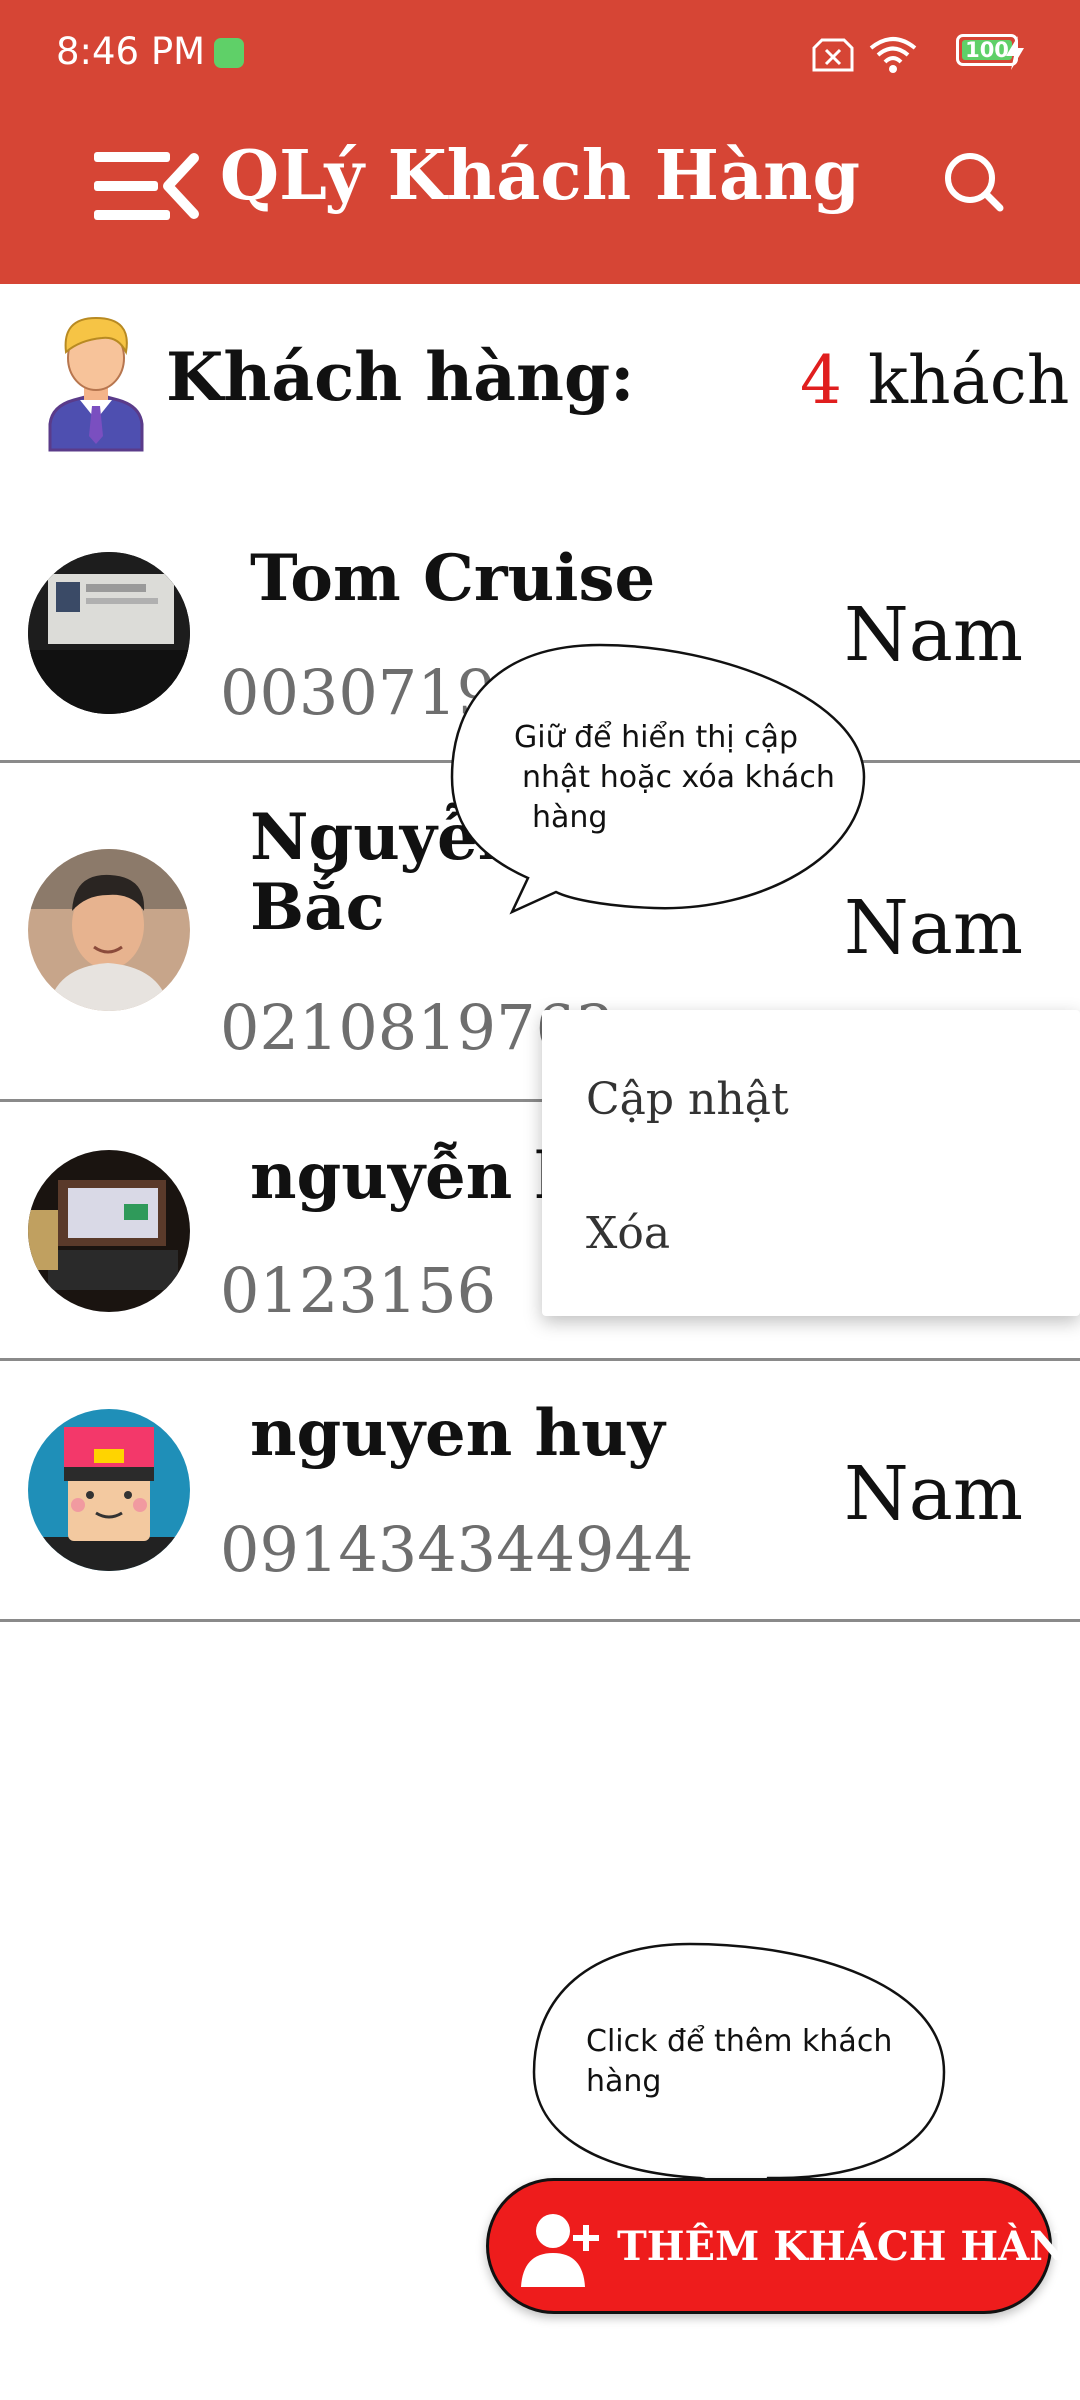 The width and height of the screenshot is (1080, 2400). Describe the element at coordinates (656, 737) in the screenshot. I see `long-press-tooltip-line1: Giữ để hiển thị cập` at that location.